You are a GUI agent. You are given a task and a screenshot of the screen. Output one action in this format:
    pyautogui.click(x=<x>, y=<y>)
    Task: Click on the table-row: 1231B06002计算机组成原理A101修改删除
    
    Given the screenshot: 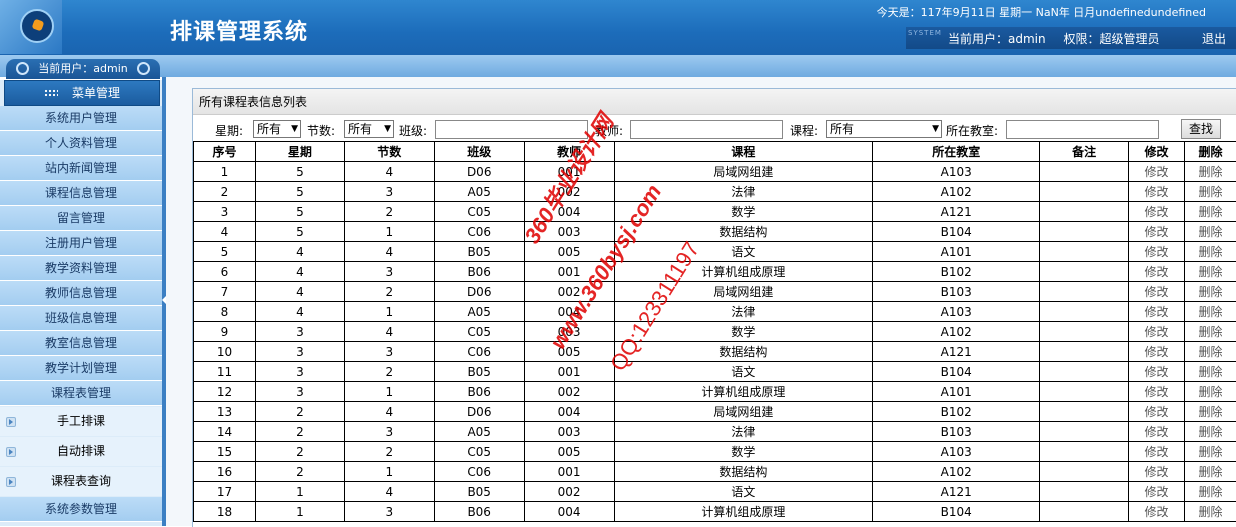 What is the action you would take?
    pyautogui.click(x=715, y=392)
    